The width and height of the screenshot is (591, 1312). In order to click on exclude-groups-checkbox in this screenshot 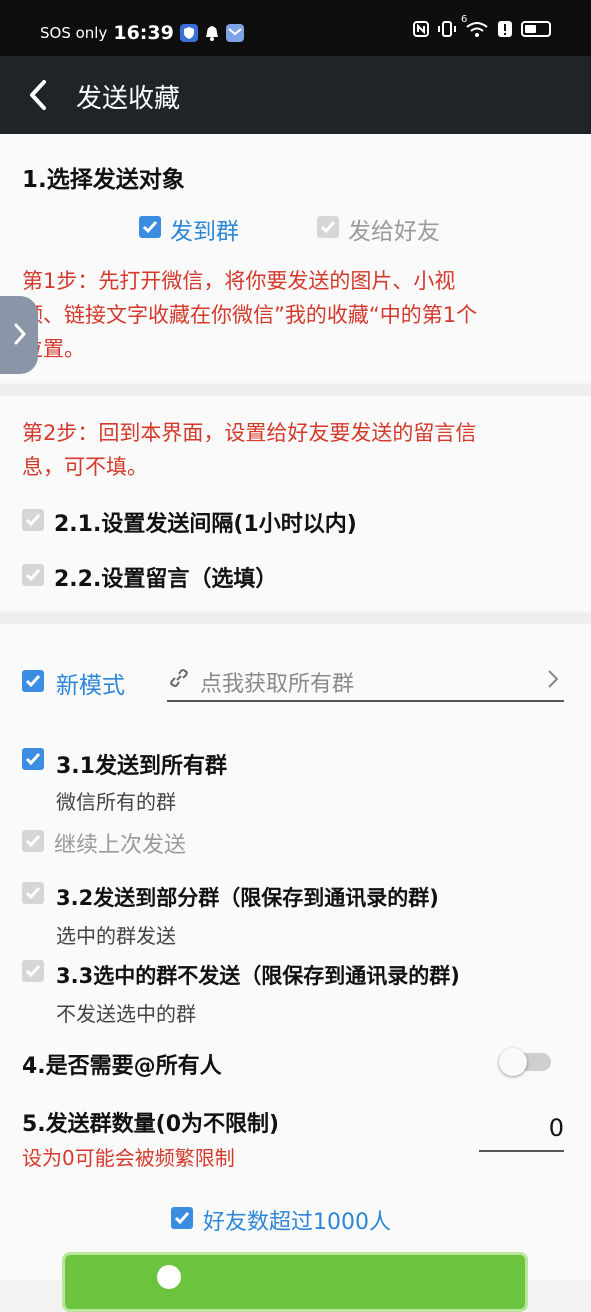, I will do `click(33, 971)`.